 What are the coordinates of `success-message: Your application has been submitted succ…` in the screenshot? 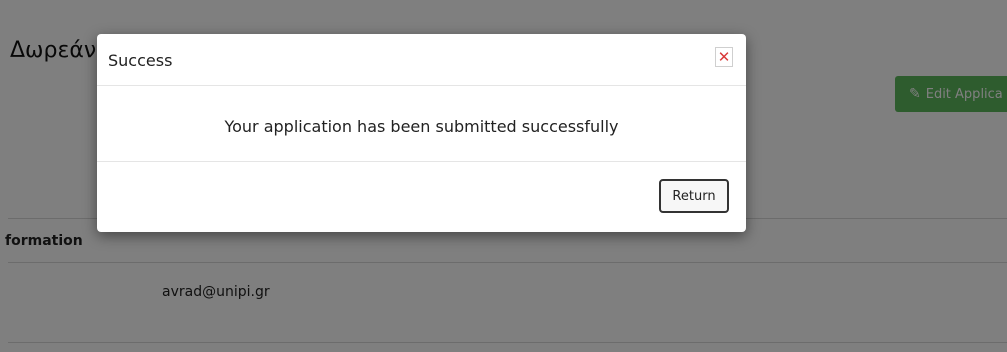 It's located at (421, 126).